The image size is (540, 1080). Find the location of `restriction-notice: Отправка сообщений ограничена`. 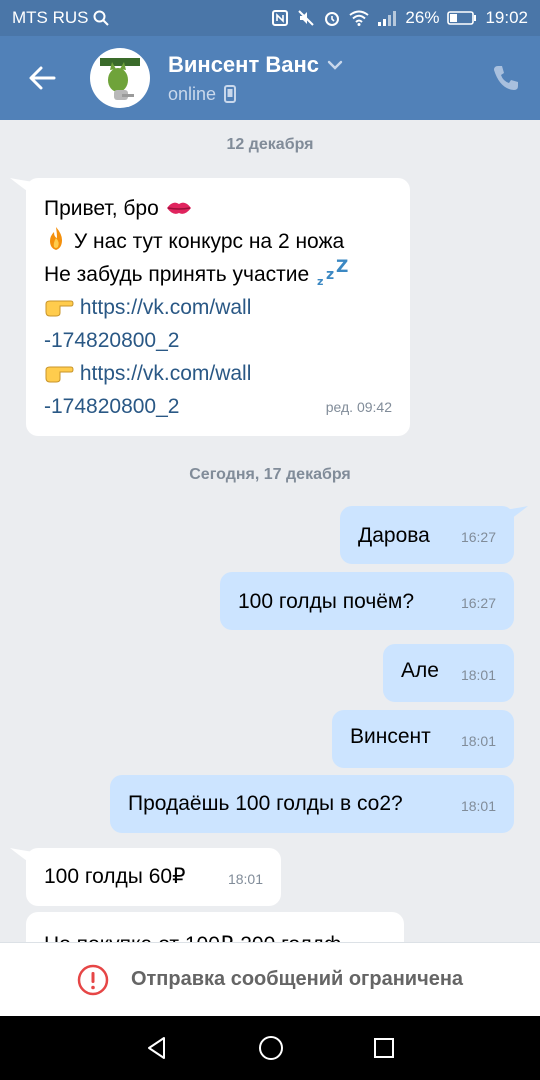

restriction-notice: Отправка сообщений ограничена is located at coordinates (270, 979).